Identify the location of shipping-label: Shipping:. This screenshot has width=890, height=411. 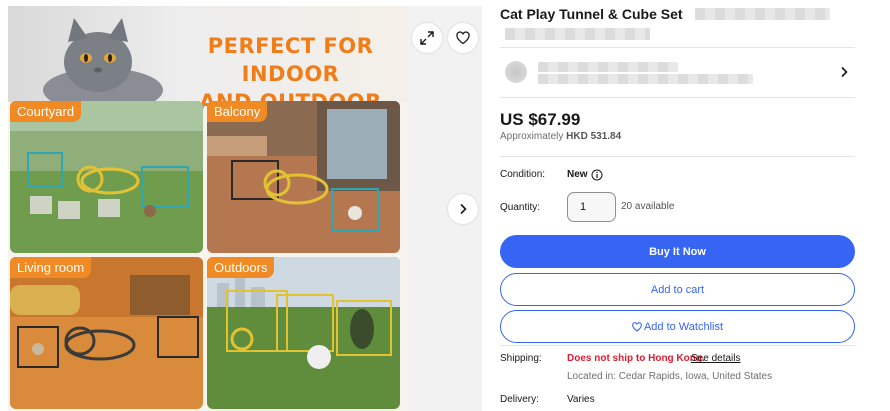
(521, 358).